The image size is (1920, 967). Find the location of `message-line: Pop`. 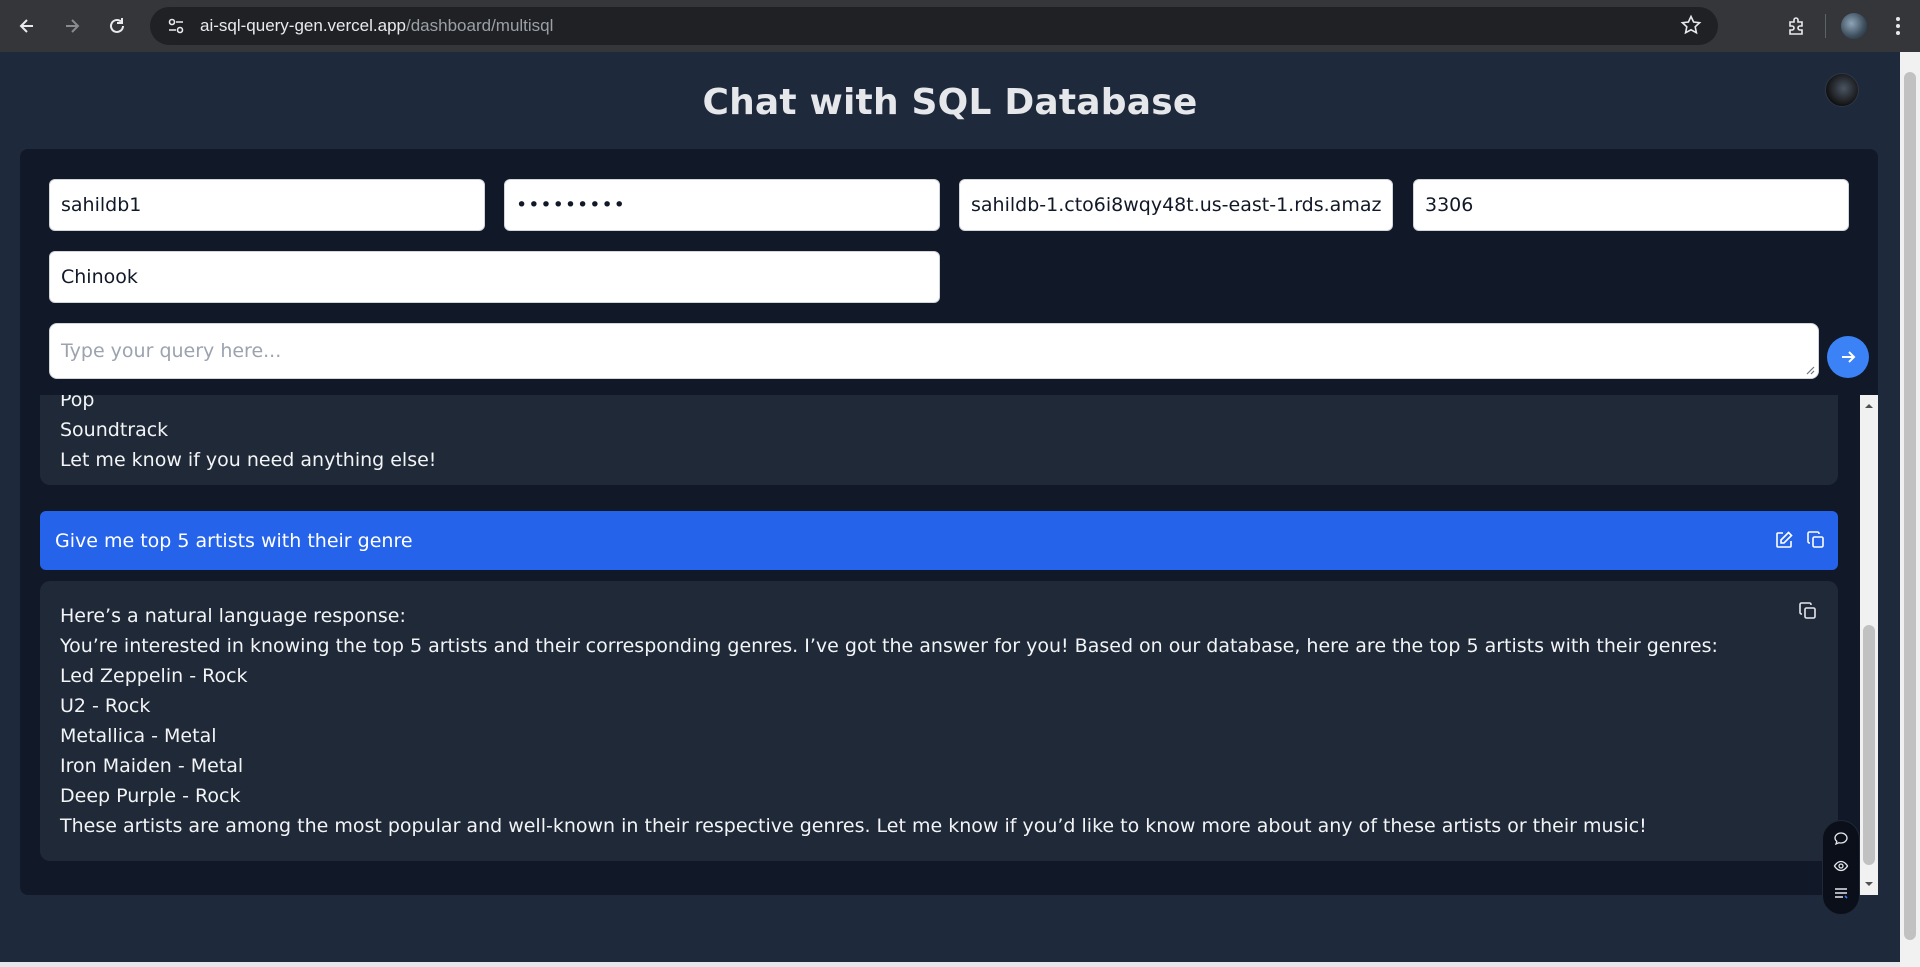

message-line: Pop is located at coordinates (77, 403).